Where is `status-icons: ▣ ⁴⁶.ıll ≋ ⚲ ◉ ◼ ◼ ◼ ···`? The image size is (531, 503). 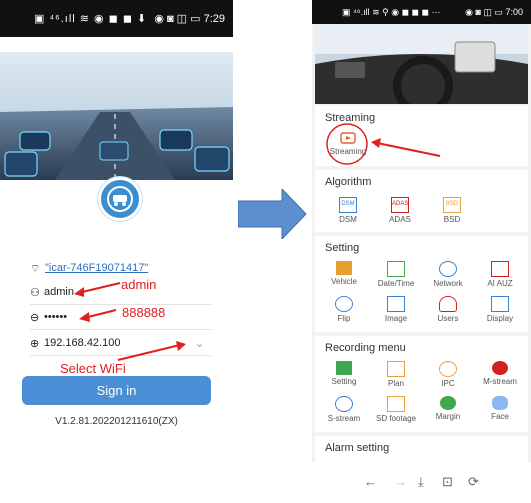 status-icons: ▣ ⁴⁶.ıll ≋ ⚲ ◉ ◼ ◼ ◼ ··· is located at coordinates (391, 12).